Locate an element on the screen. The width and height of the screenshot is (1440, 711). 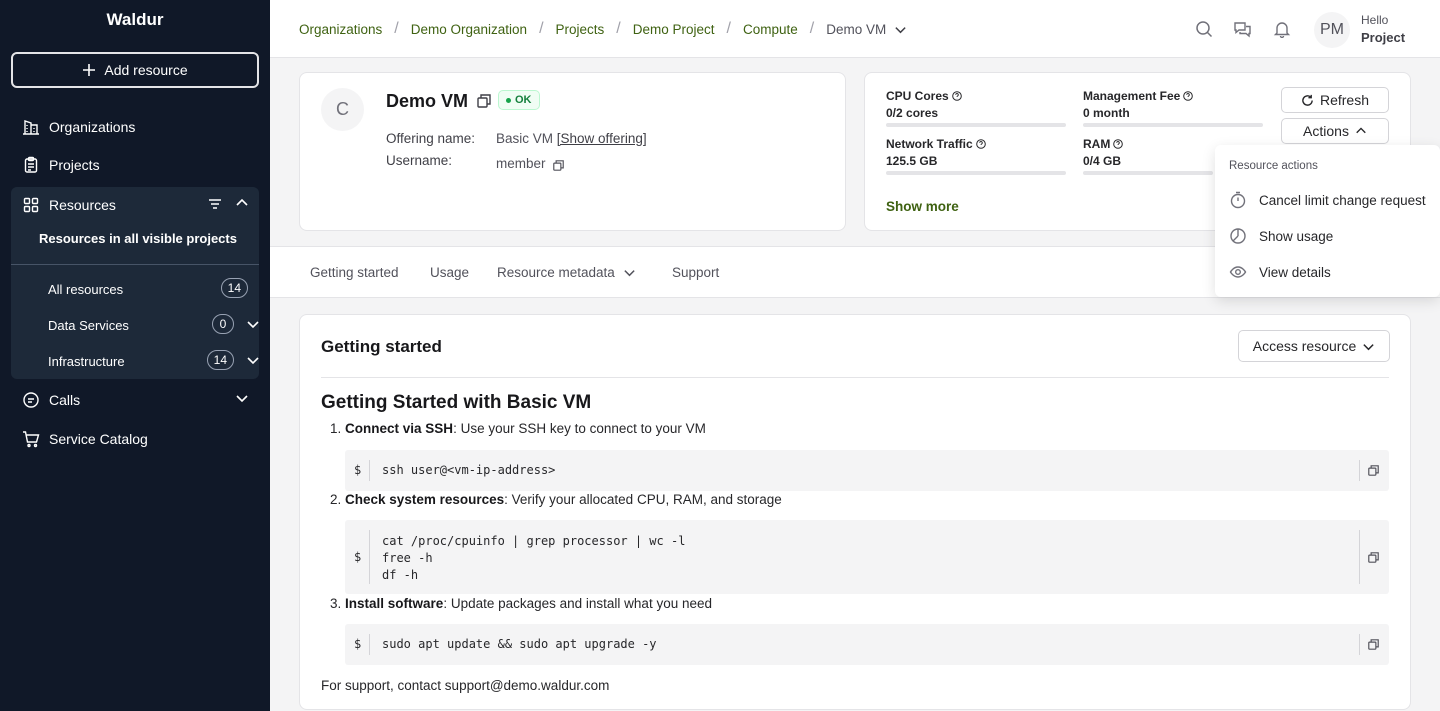
code-text: ssh user@<vm-ip-address> is located at coordinates (468, 470).